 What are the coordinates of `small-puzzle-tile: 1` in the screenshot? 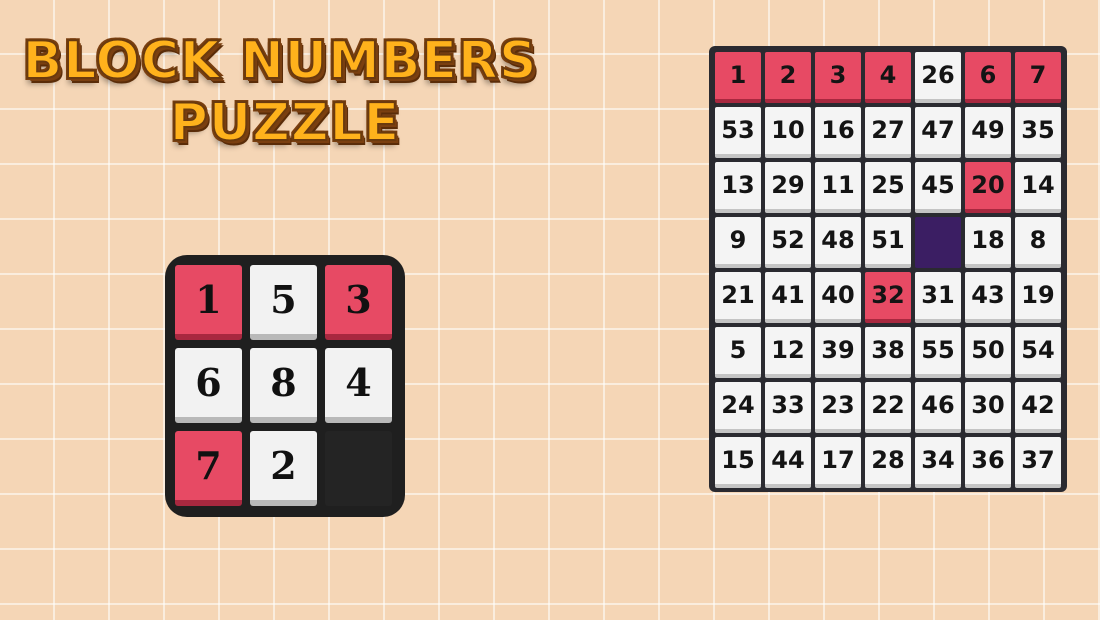 It's located at (208, 302).